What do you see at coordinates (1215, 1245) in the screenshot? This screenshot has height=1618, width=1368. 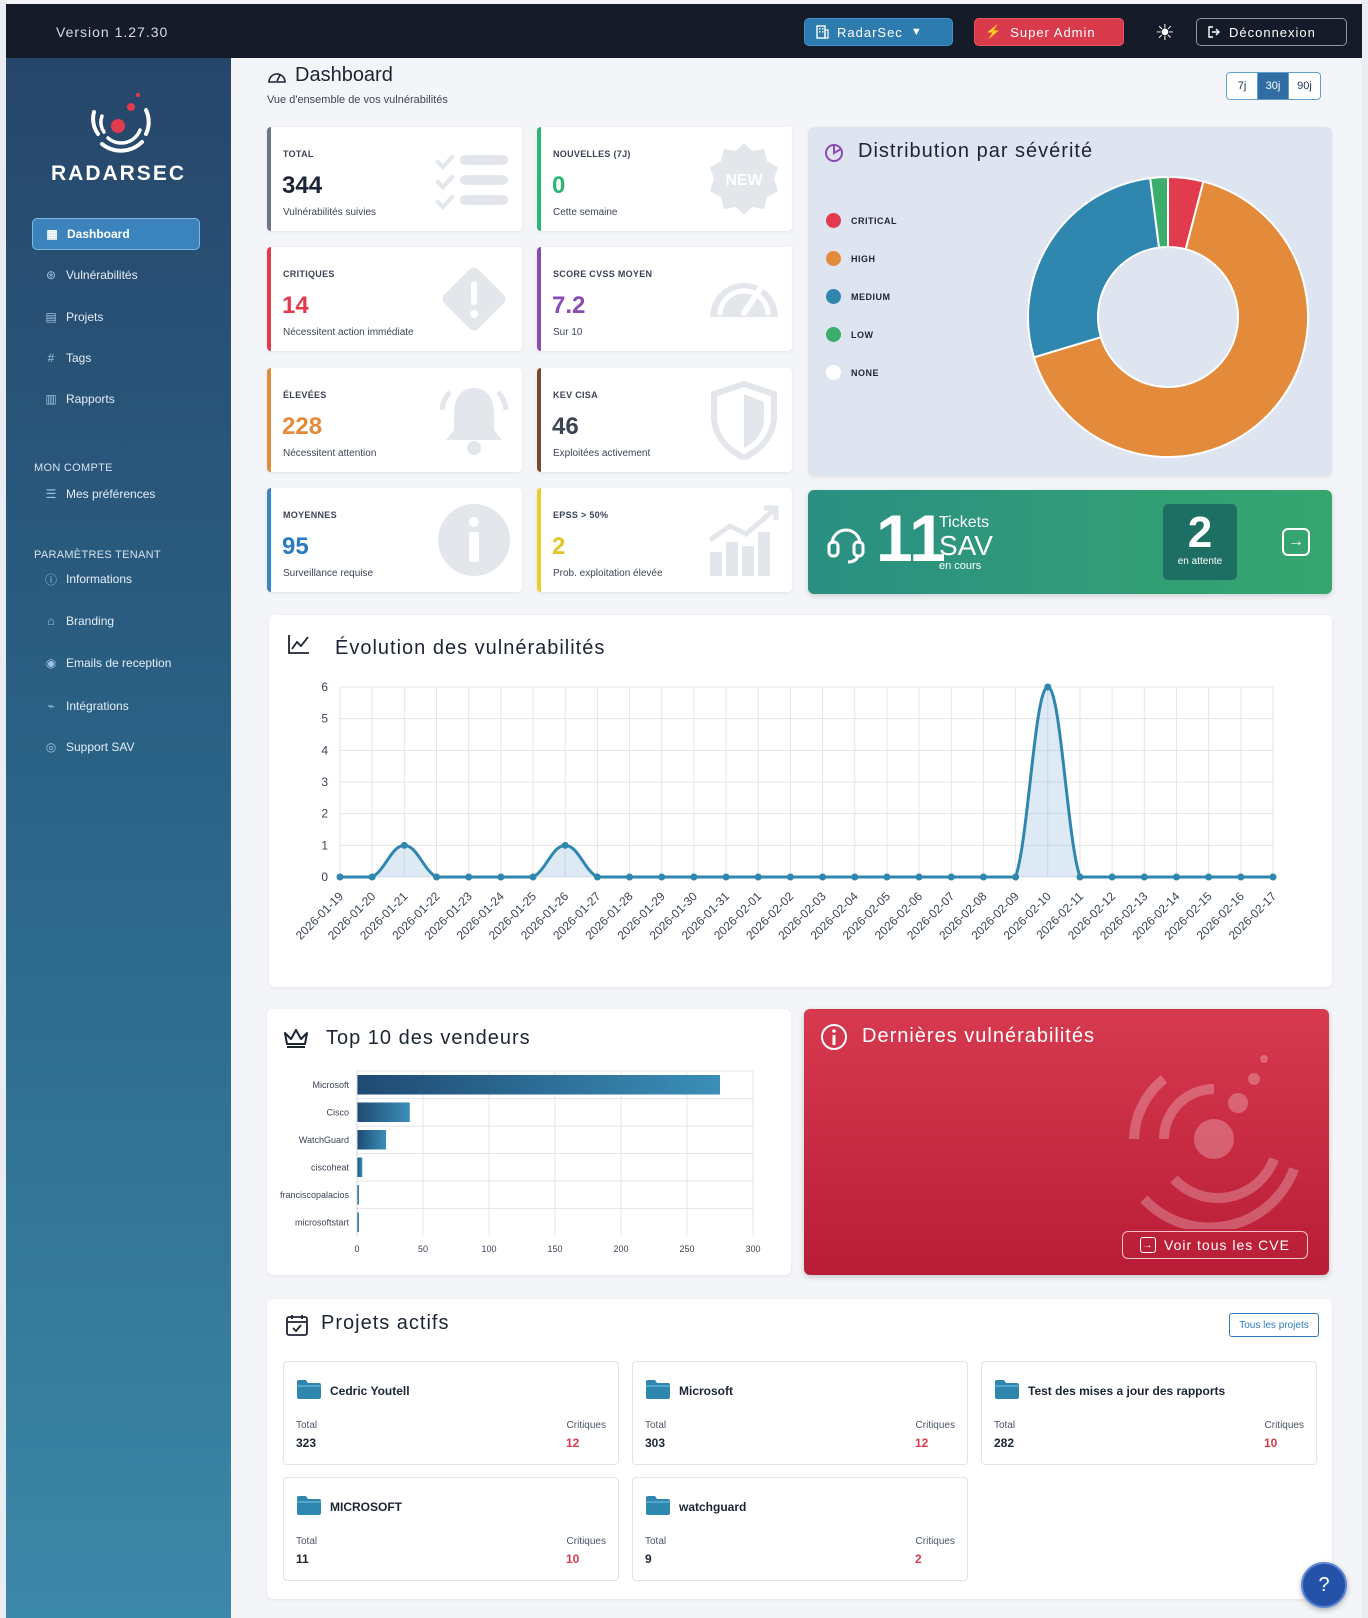 I see `view-all-cve-button: → Voir tous les CVE` at bounding box center [1215, 1245].